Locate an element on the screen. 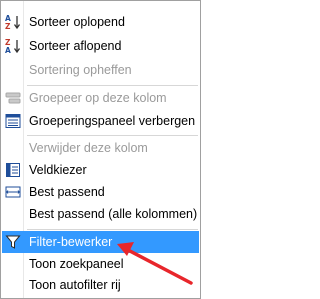  best-fit-icon is located at coordinates (13, 192).